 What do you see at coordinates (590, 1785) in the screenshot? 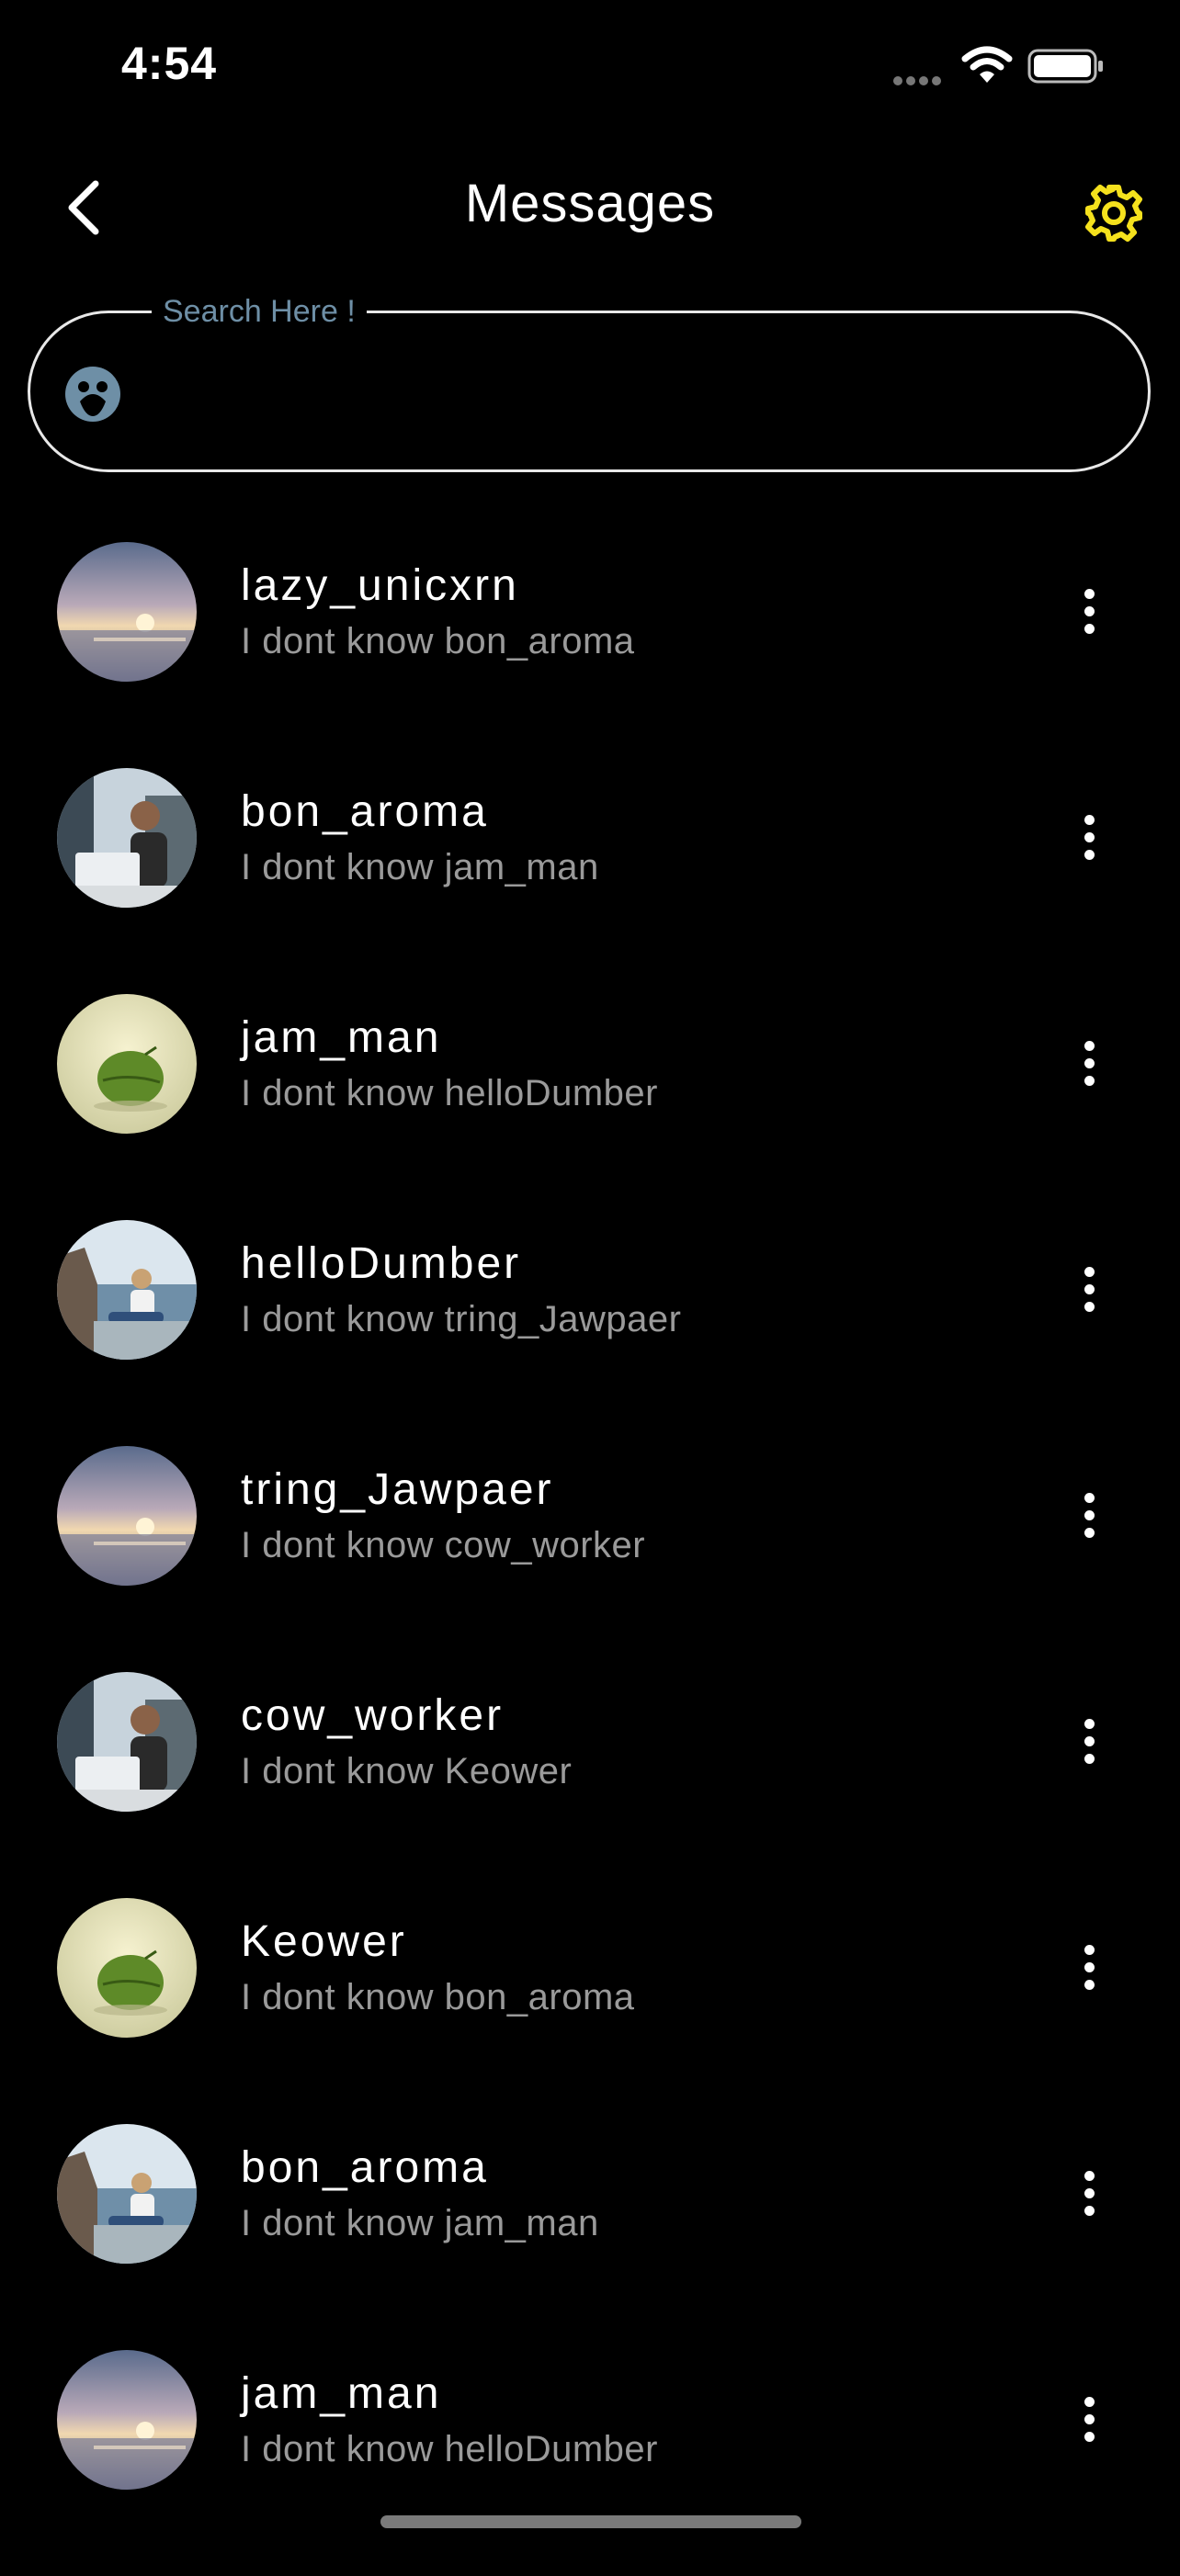
I see `message-list-item: cow_worker I dont know Keower` at bounding box center [590, 1785].